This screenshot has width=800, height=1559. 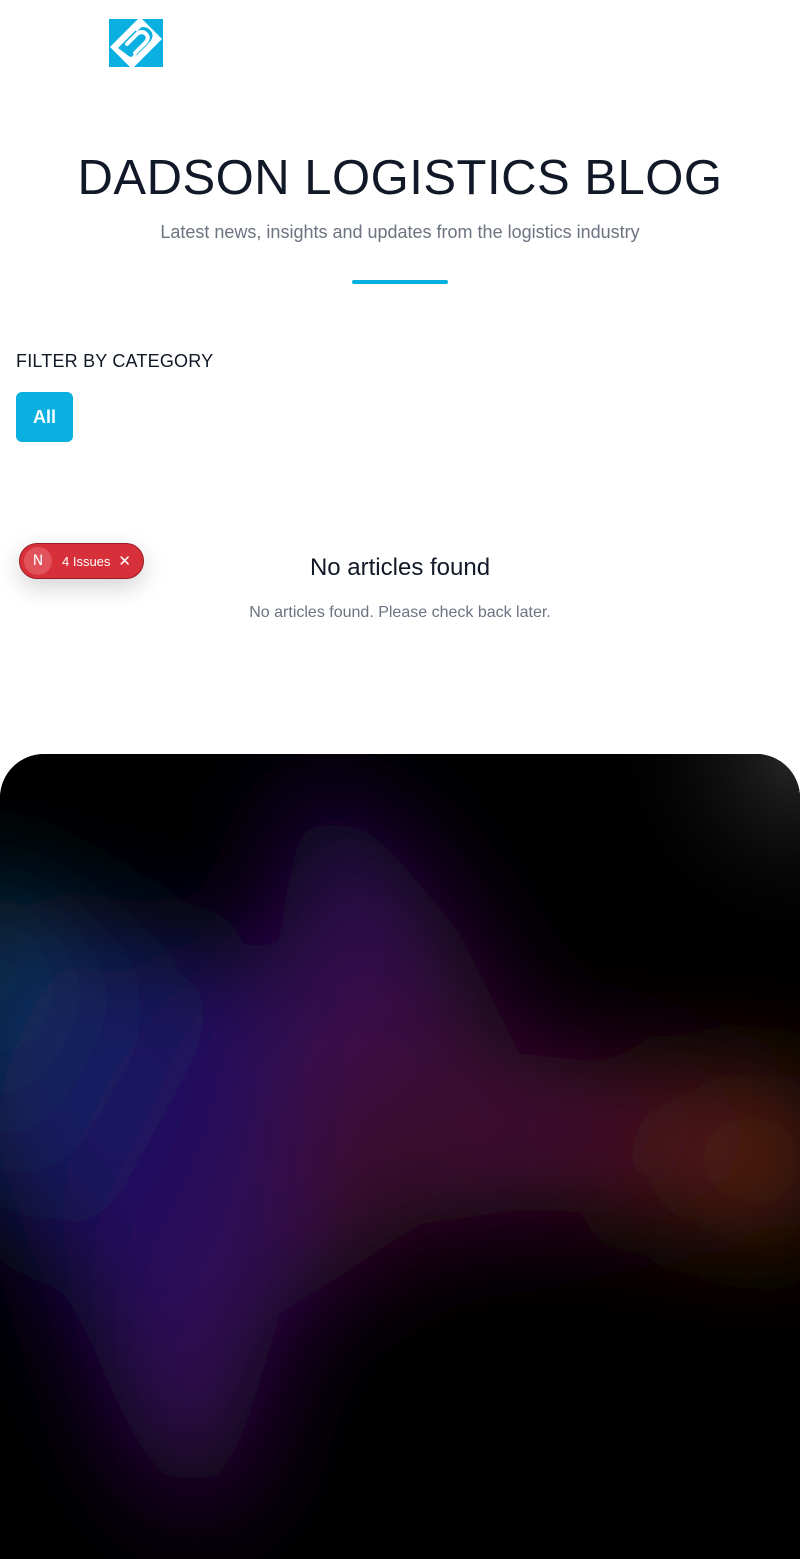 I want to click on close-icon: ✕, so click(x=124, y=561).